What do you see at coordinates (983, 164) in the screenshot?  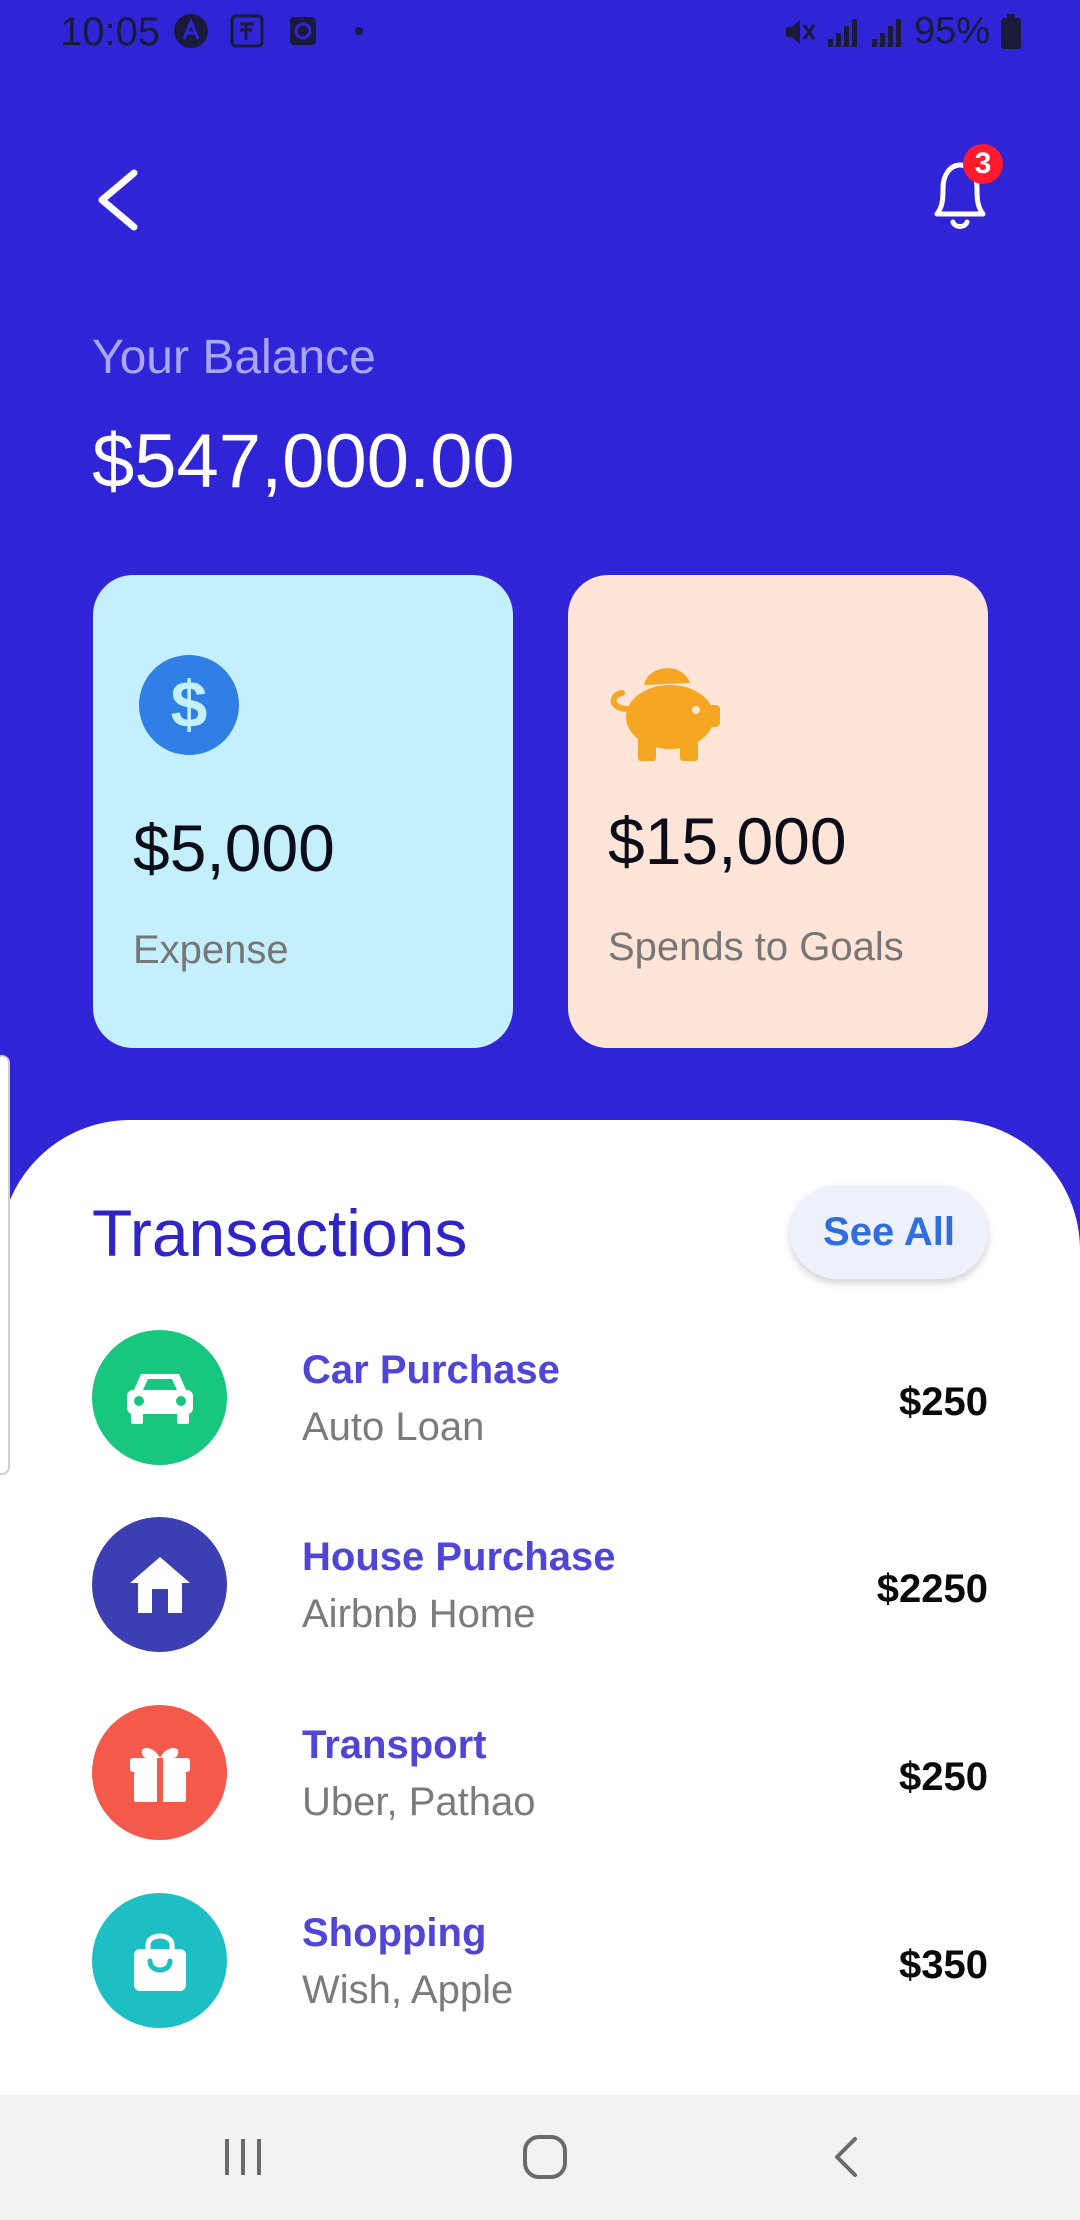 I see `notification-badge: 3` at bounding box center [983, 164].